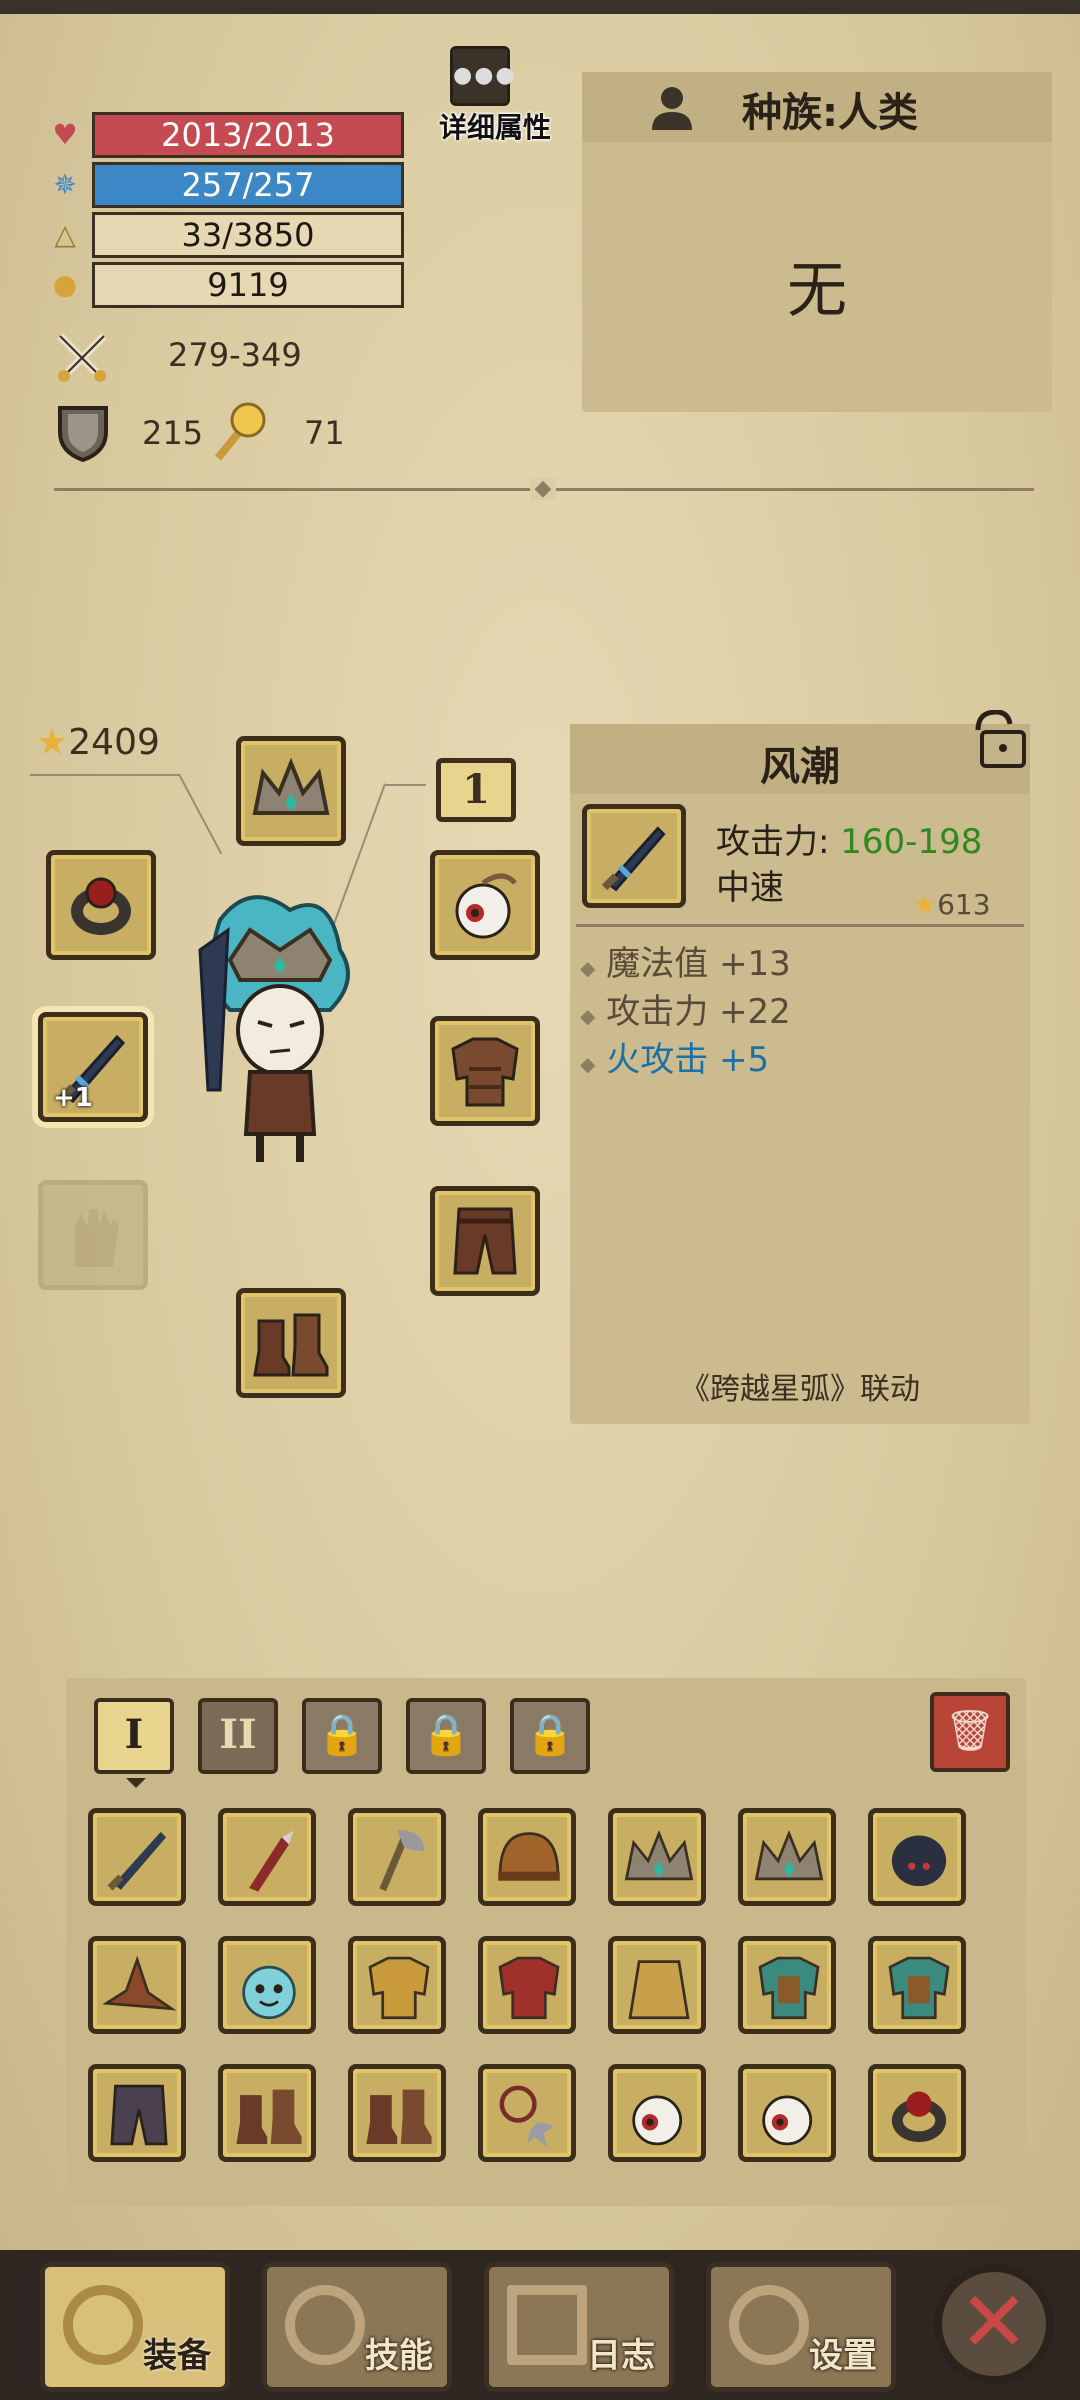 The width and height of the screenshot is (1080, 2400). Describe the element at coordinates (485, 1241) in the screenshot. I see `pants-slot` at that location.